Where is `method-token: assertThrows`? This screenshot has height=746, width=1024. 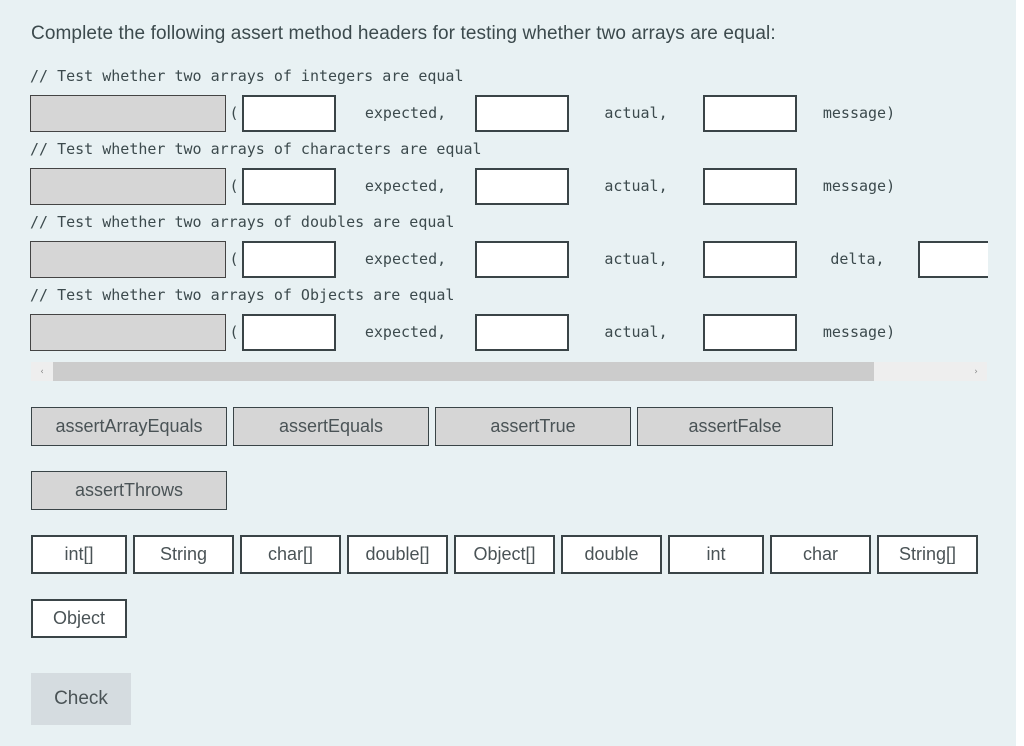
method-token: assertThrows is located at coordinates (129, 490).